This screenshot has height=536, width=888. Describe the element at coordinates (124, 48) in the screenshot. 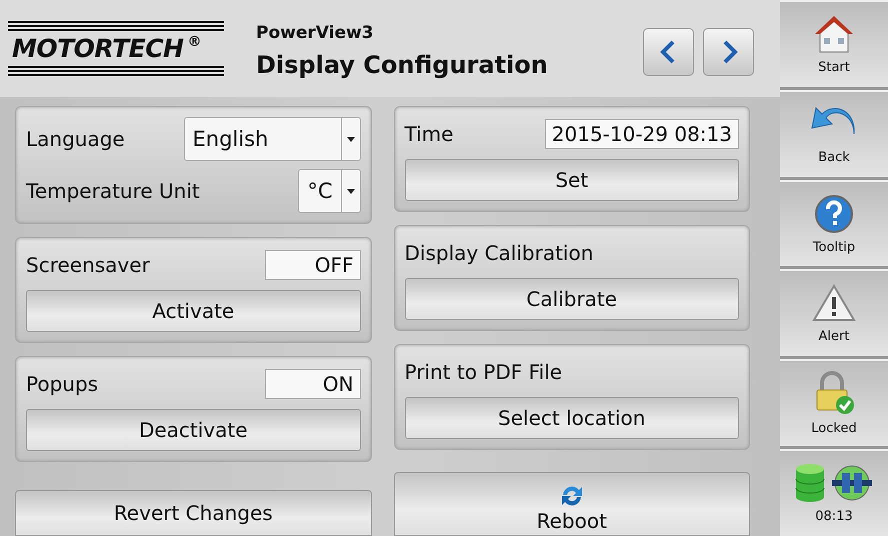

I see `company-logo: MOTORTECH ®` at that location.